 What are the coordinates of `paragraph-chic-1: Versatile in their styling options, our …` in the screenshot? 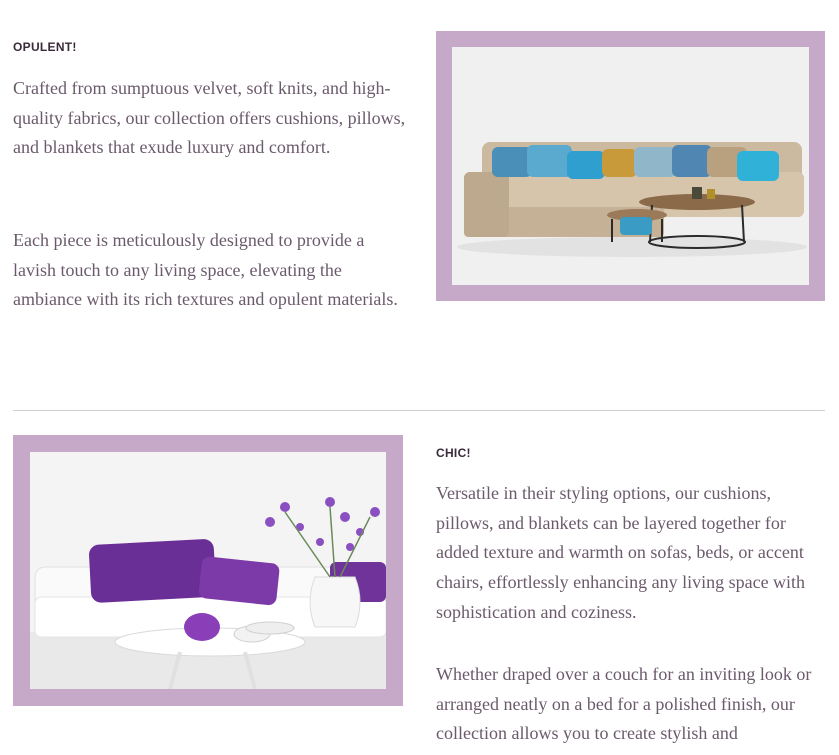 It's located at (621, 552).